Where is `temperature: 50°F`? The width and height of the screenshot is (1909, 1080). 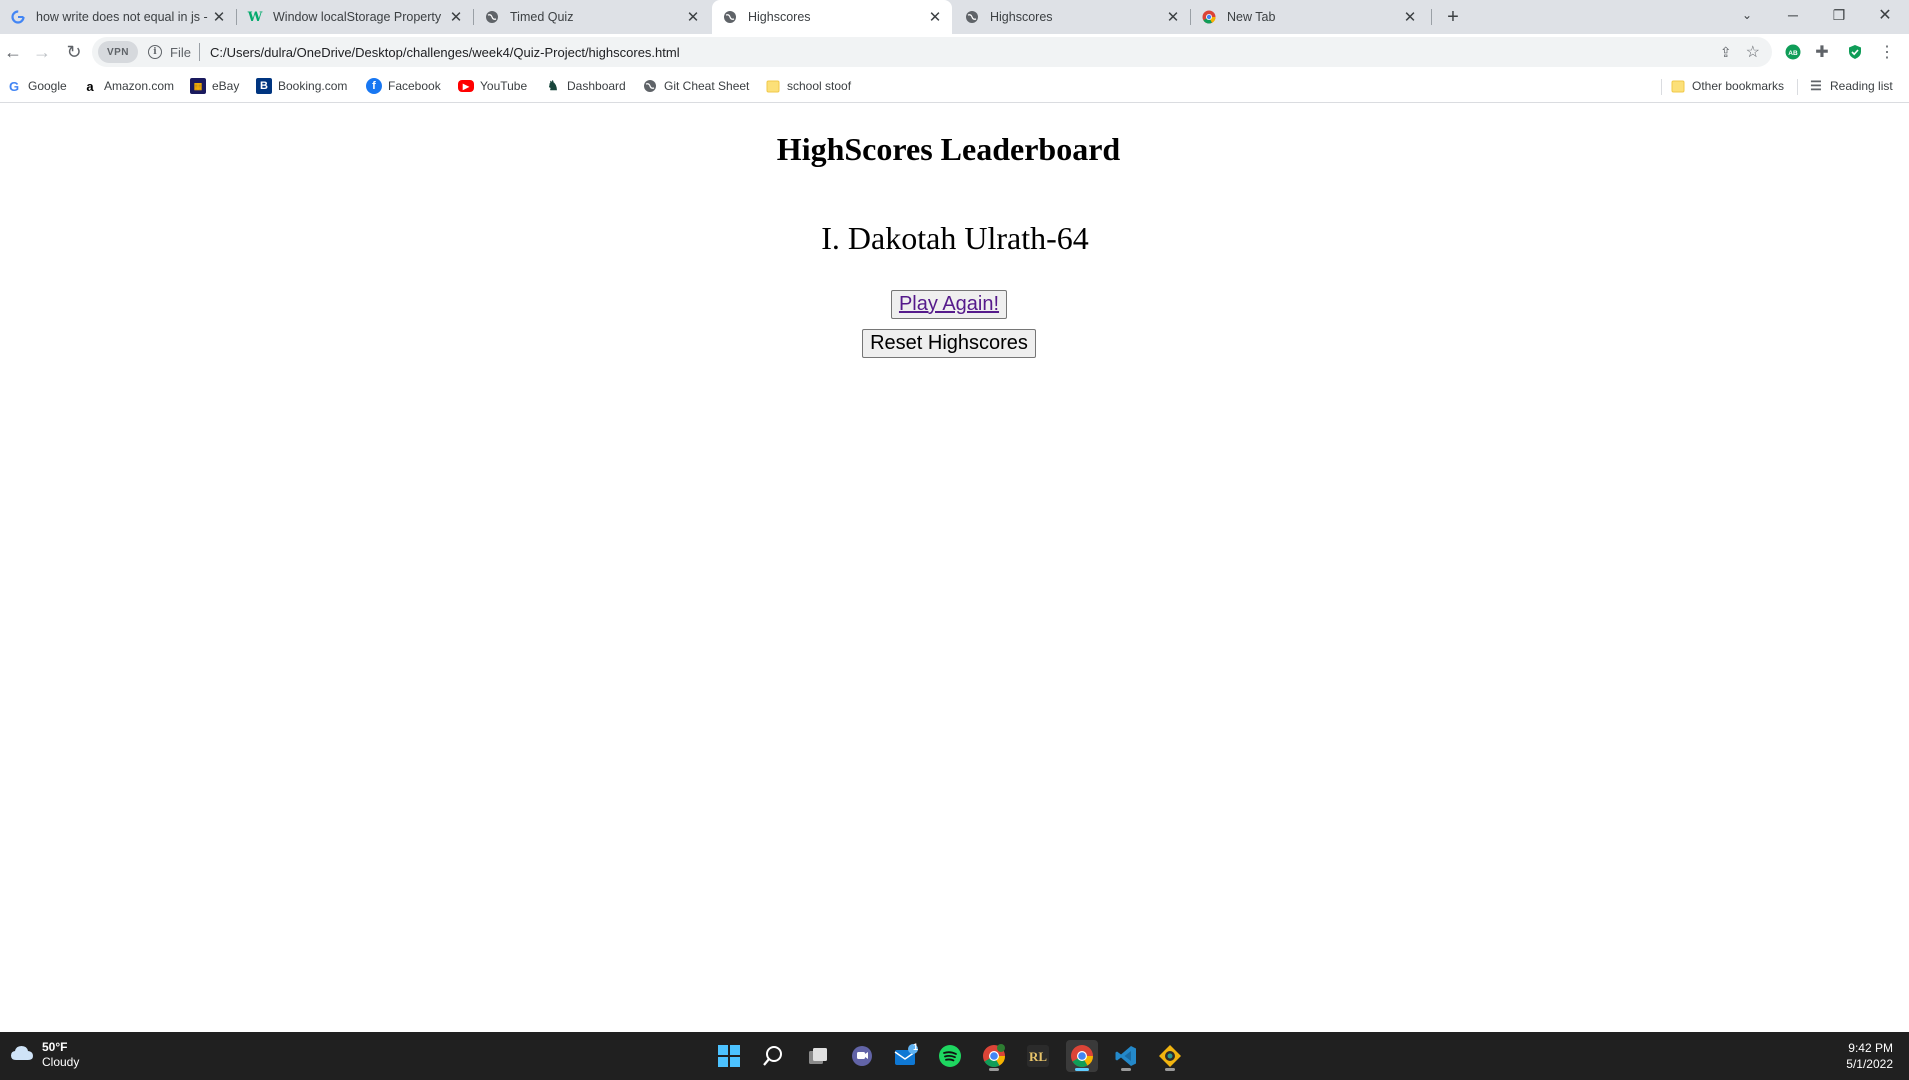
temperature: 50°F is located at coordinates (55, 1047).